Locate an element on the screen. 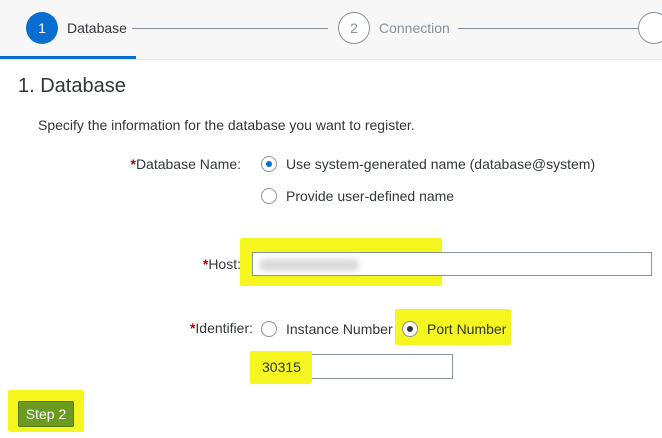 This screenshot has height=438, width=662. radio-label: Instance Number is located at coordinates (339, 329).